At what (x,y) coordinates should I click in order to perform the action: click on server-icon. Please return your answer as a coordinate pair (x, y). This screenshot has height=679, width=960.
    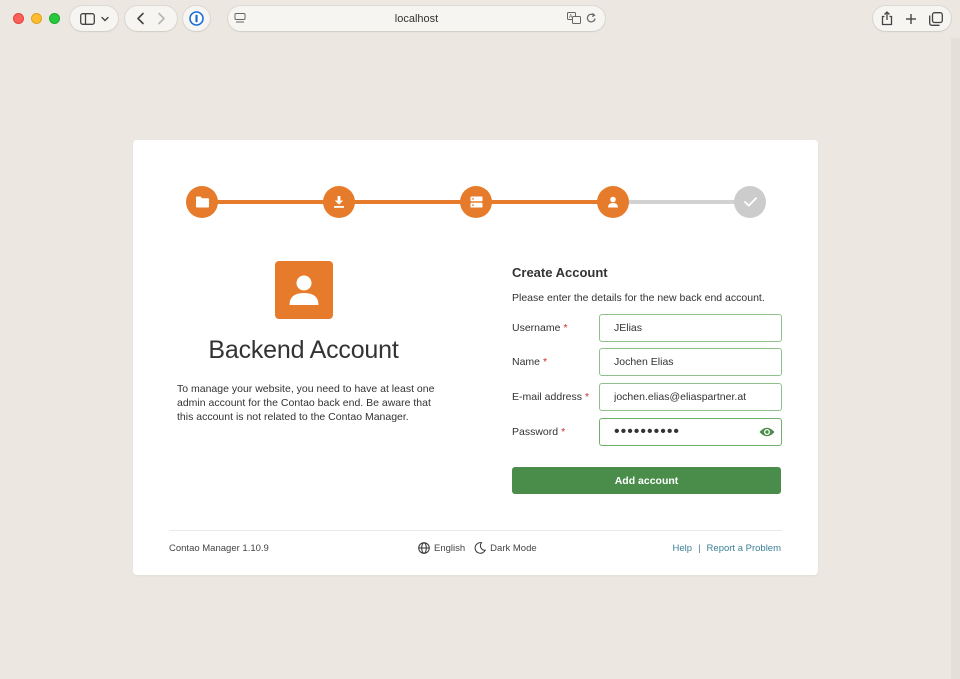
    Looking at the image, I should click on (476, 202).